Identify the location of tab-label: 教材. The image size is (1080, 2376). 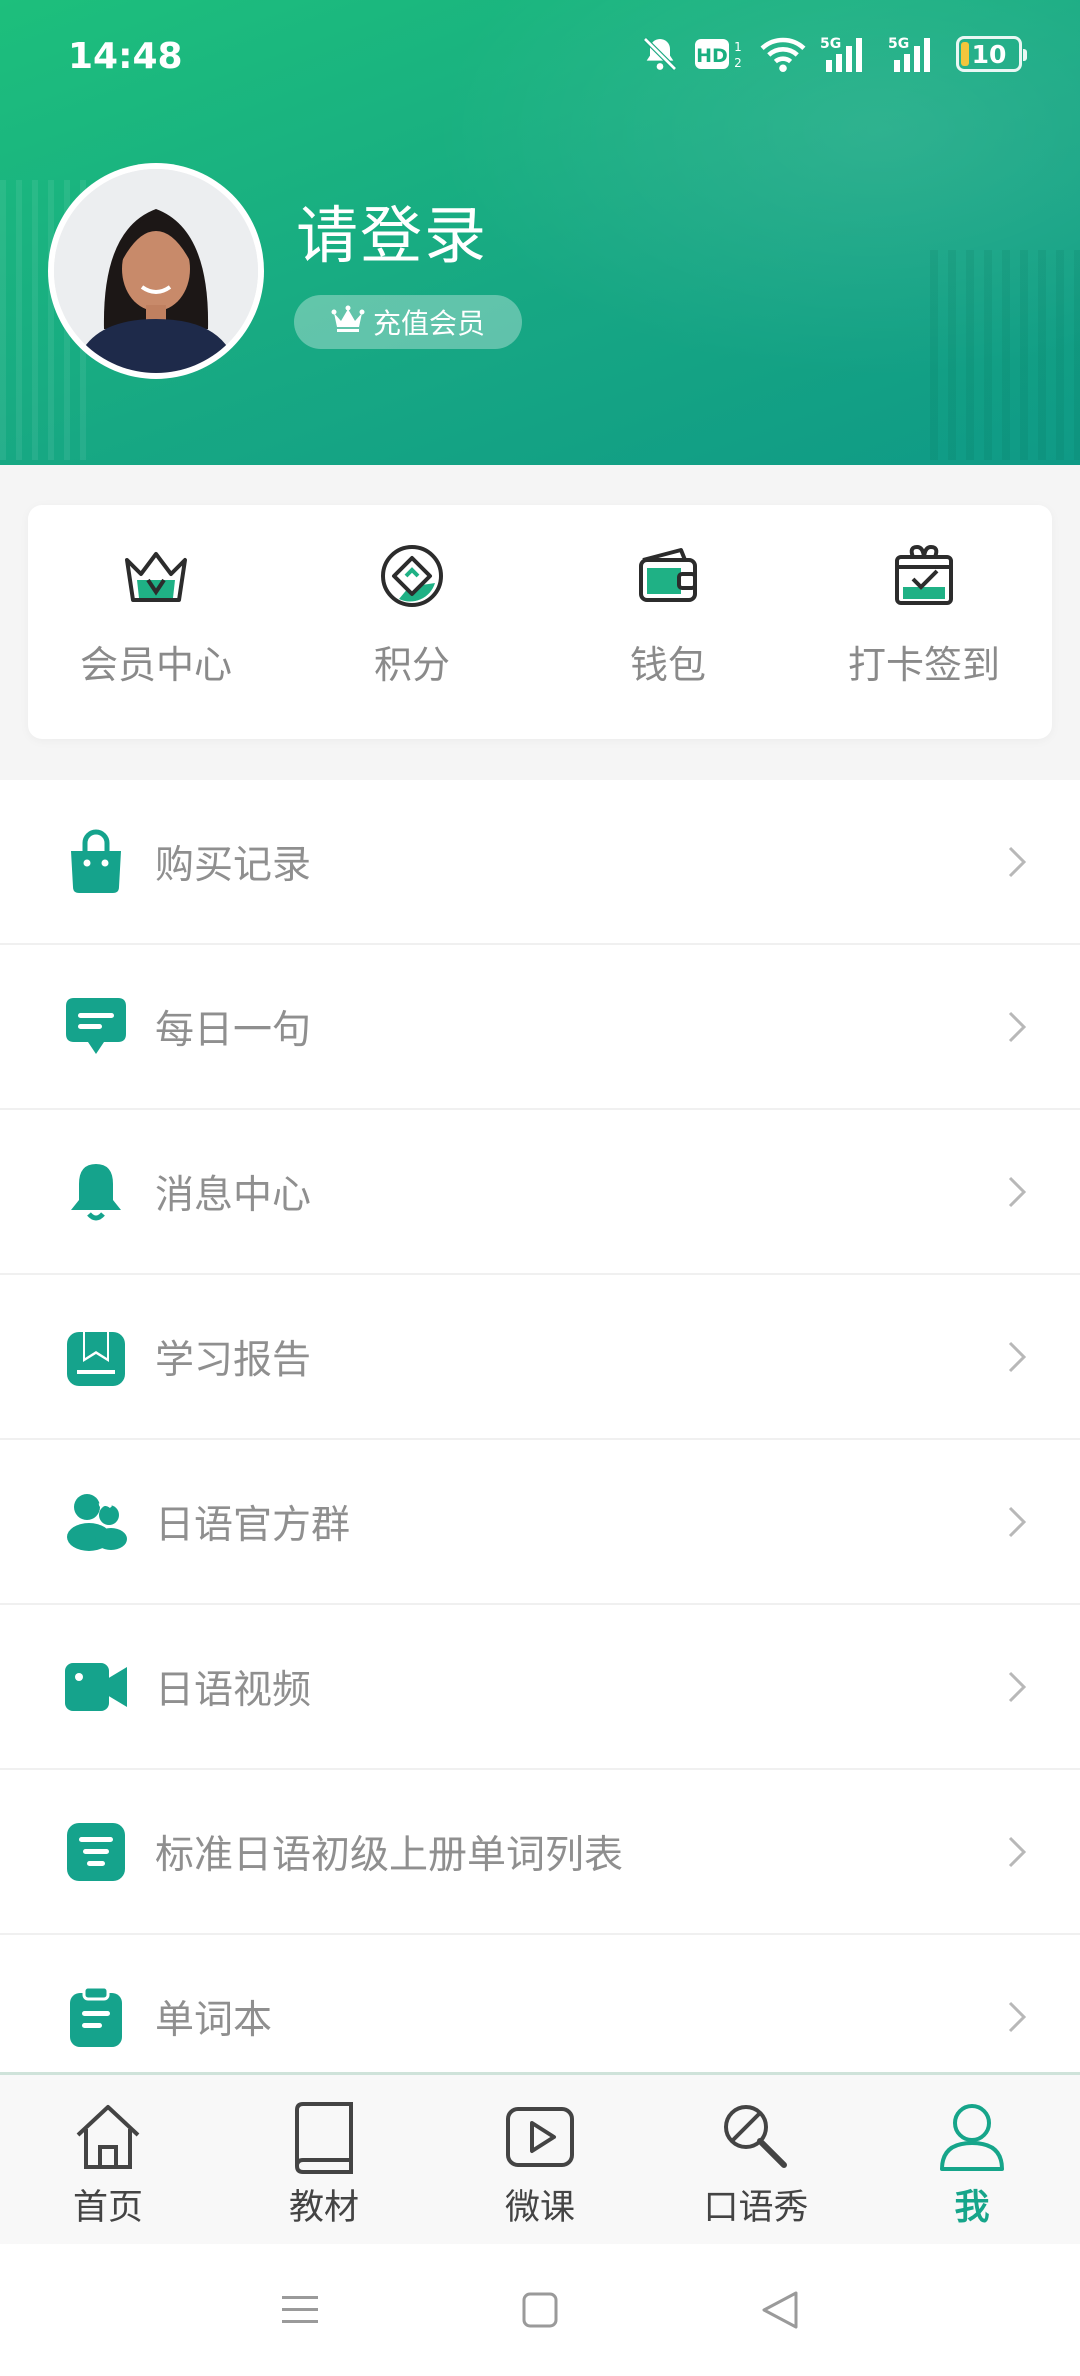
(323, 2208).